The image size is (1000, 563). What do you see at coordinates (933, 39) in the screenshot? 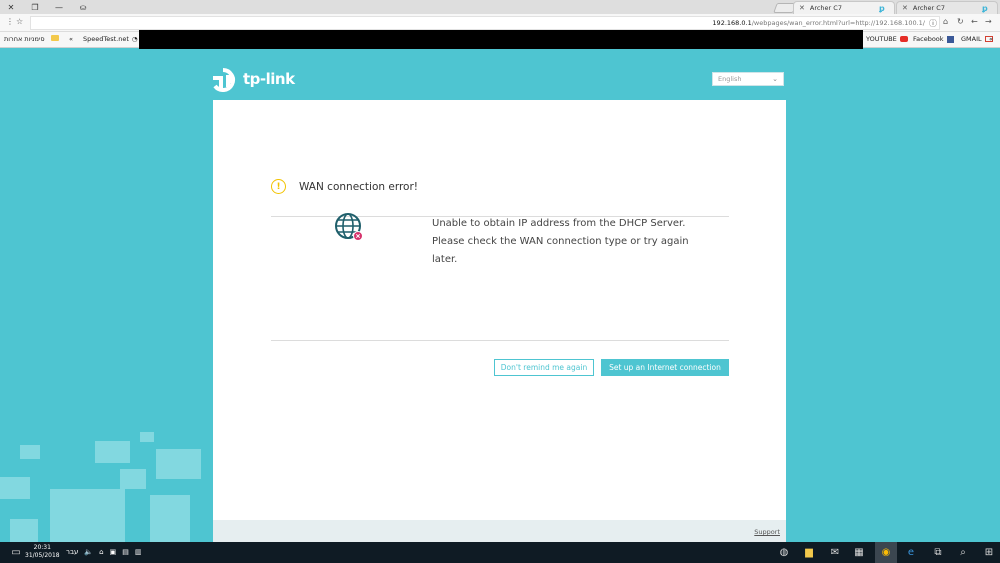
I see `bookmark-facebook: Facebook` at bounding box center [933, 39].